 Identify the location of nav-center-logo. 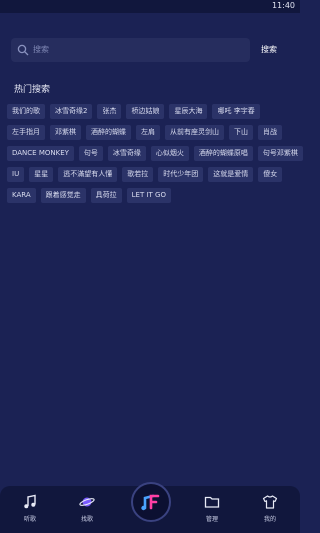
(151, 502).